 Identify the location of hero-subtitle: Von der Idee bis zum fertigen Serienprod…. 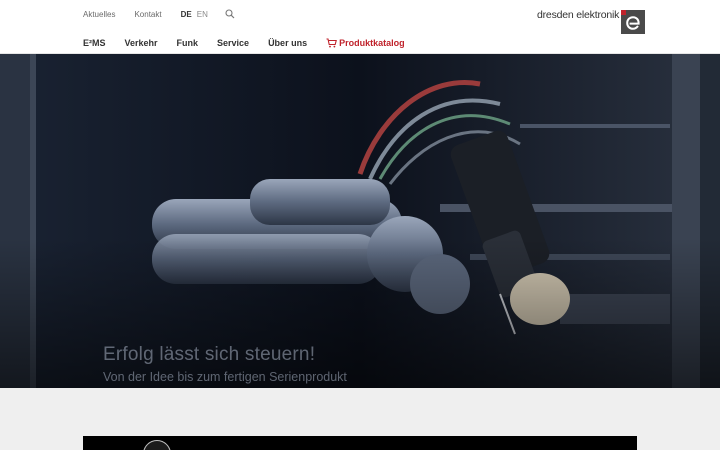
(225, 377).